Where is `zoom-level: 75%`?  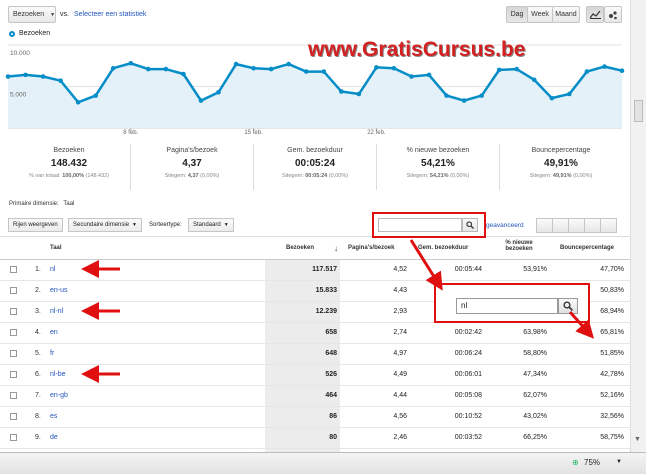 zoom-level: 75% is located at coordinates (592, 462).